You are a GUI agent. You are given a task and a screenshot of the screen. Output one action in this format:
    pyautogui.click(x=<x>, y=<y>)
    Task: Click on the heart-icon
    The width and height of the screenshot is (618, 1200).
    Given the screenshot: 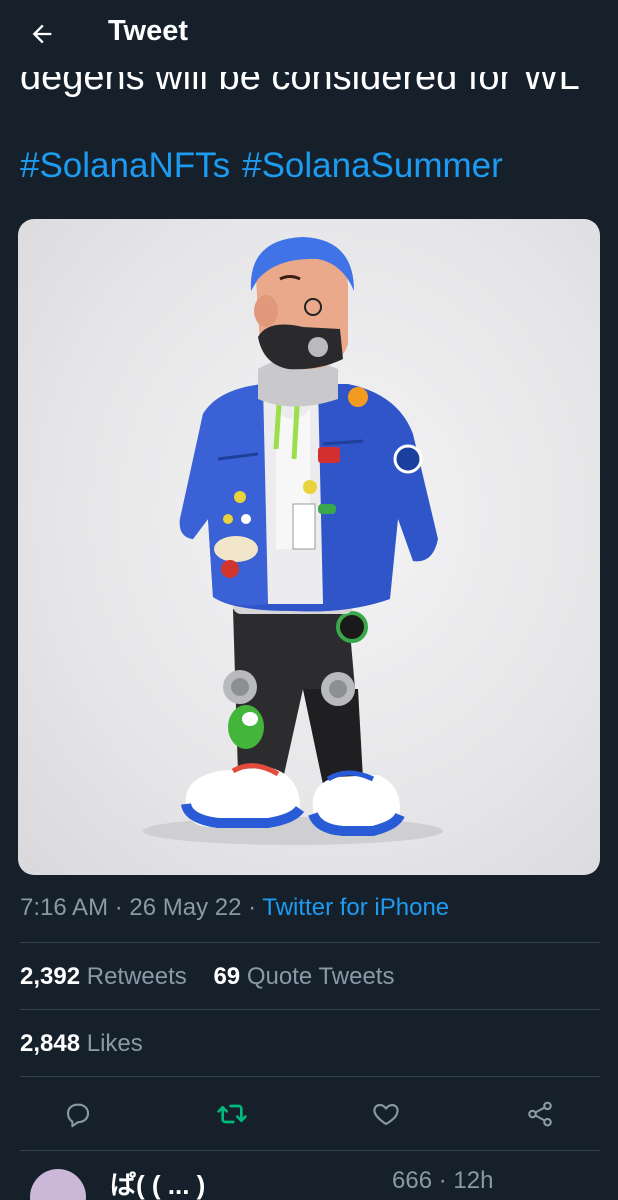 What is the action you would take?
    pyautogui.click(x=386, y=1114)
    